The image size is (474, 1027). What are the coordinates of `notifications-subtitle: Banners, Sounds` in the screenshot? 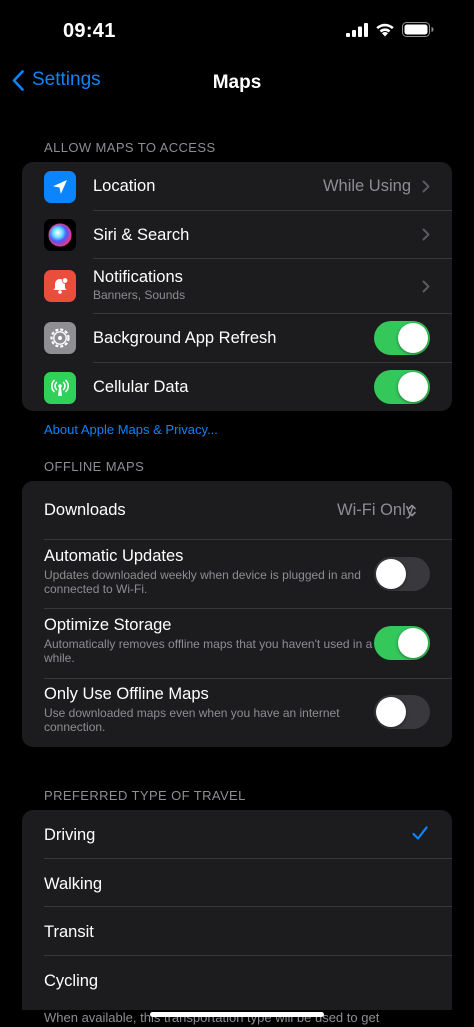 It's located at (139, 295).